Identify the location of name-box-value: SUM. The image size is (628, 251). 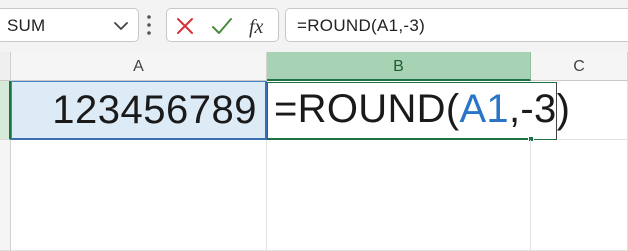
(26, 25).